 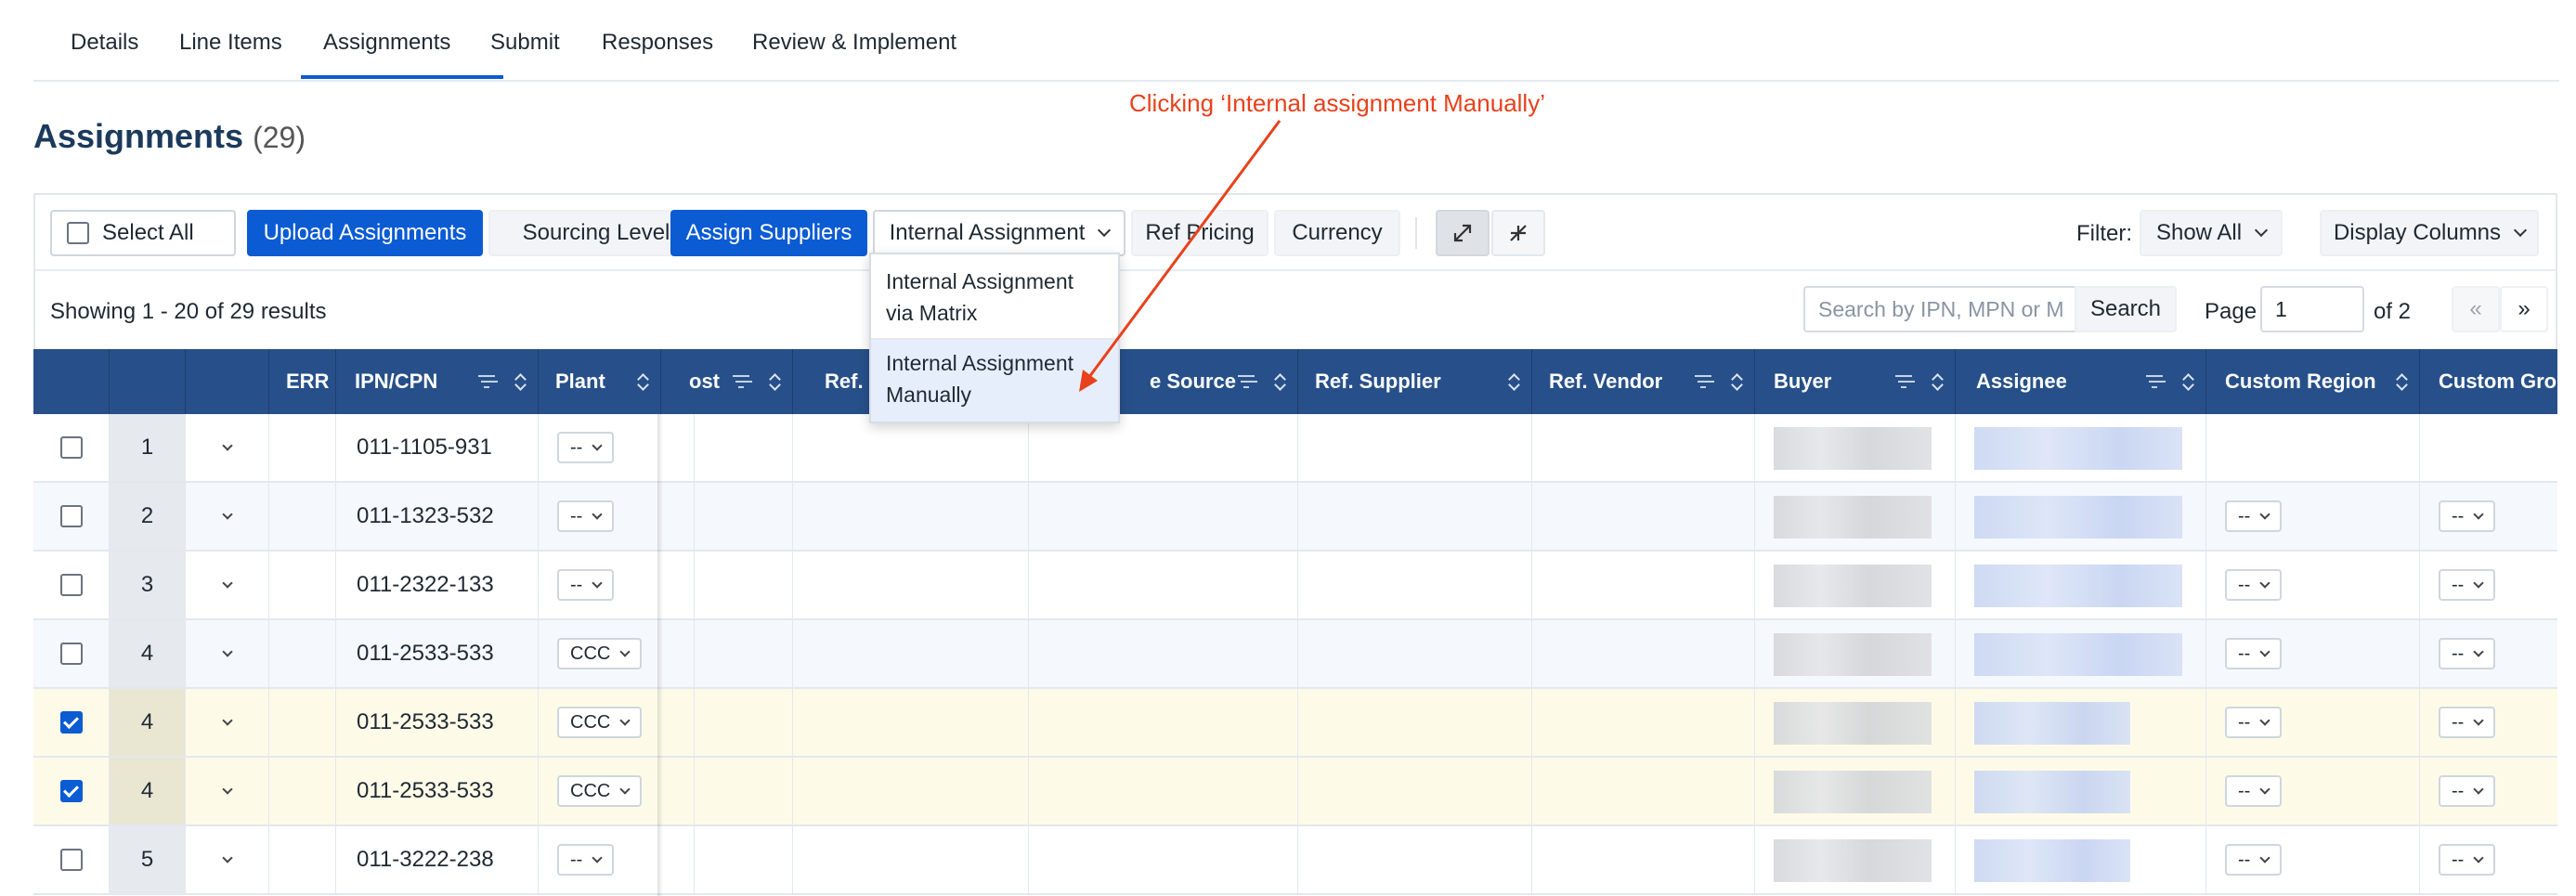 What do you see at coordinates (525, 43) in the screenshot?
I see `tab-submit: Submit` at bounding box center [525, 43].